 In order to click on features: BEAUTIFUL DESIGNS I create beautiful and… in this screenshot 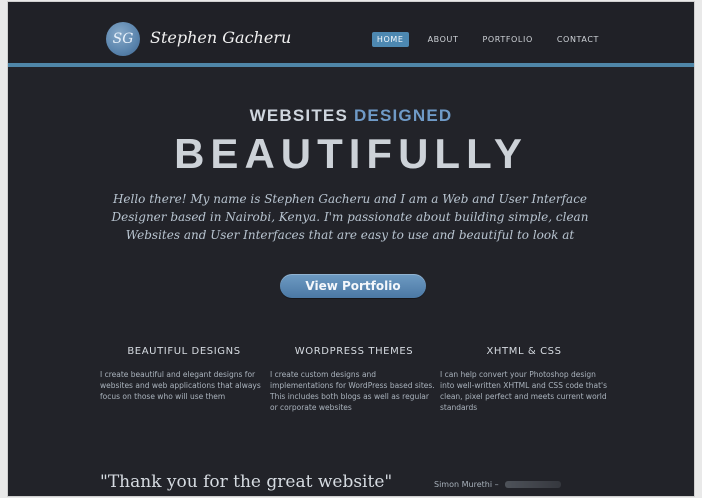, I will do `click(354, 391)`.